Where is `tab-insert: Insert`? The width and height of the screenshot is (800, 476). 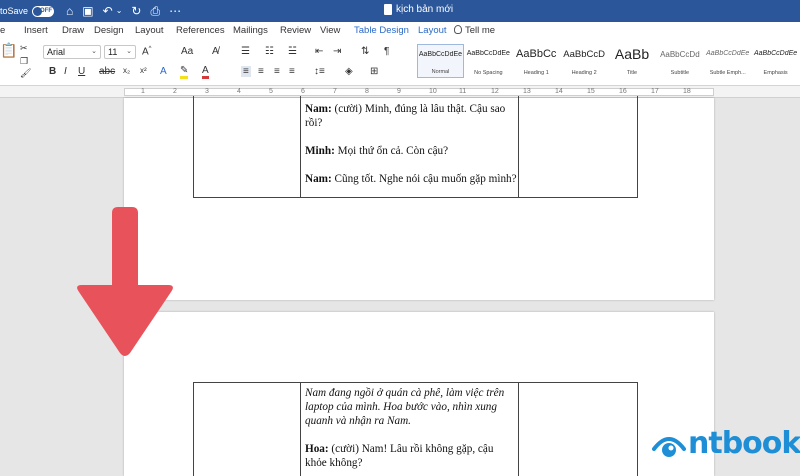
tab-insert: Insert is located at coordinates (36, 30).